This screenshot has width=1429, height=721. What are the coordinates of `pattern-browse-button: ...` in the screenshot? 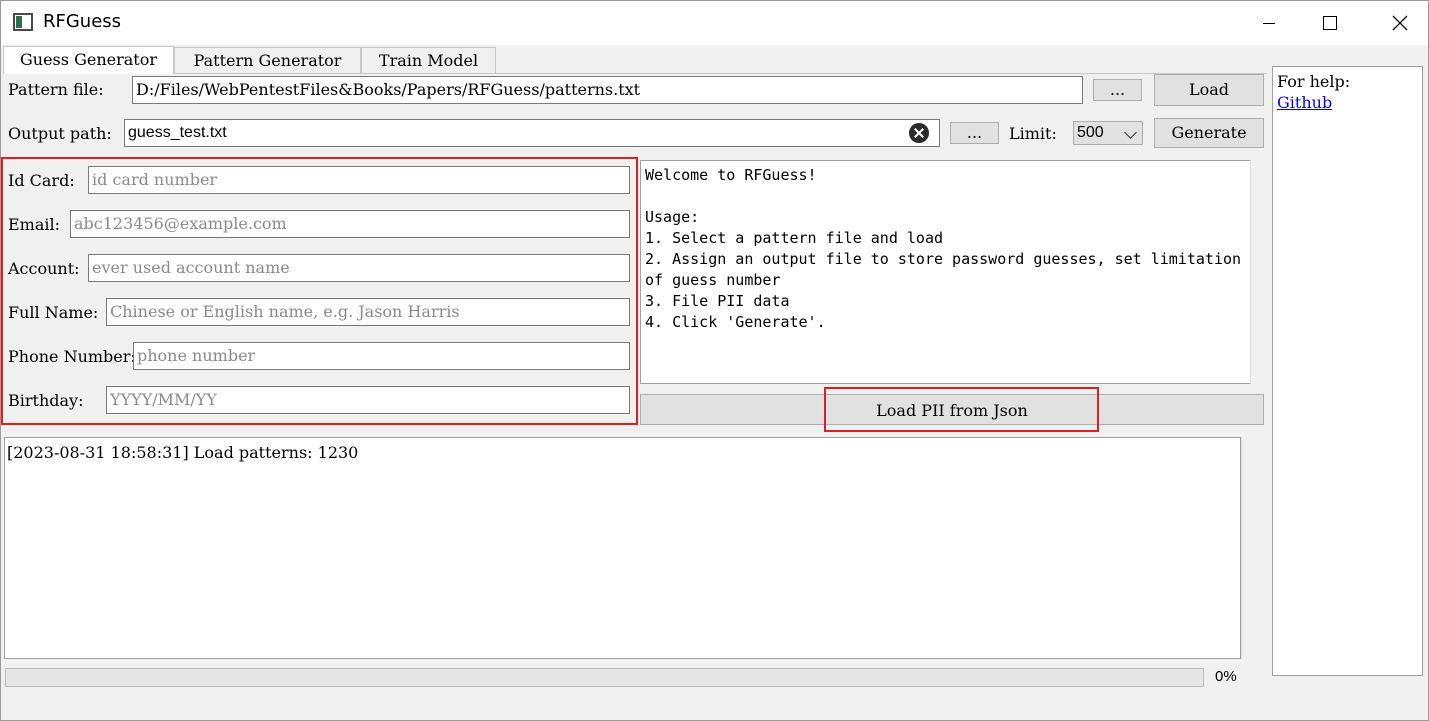 It's located at (1117, 90).